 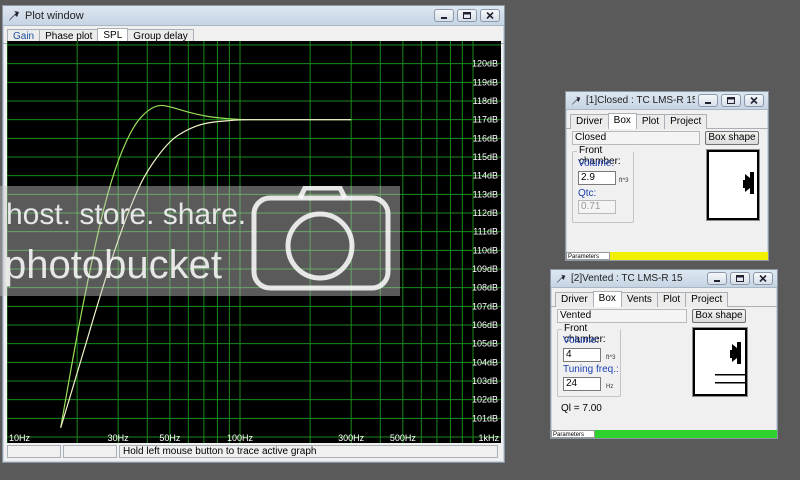 What do you see at coordinates (485, 325) in the screenshot?
I see `y-tick-label: 106dB` at bounding box center [485, 325].